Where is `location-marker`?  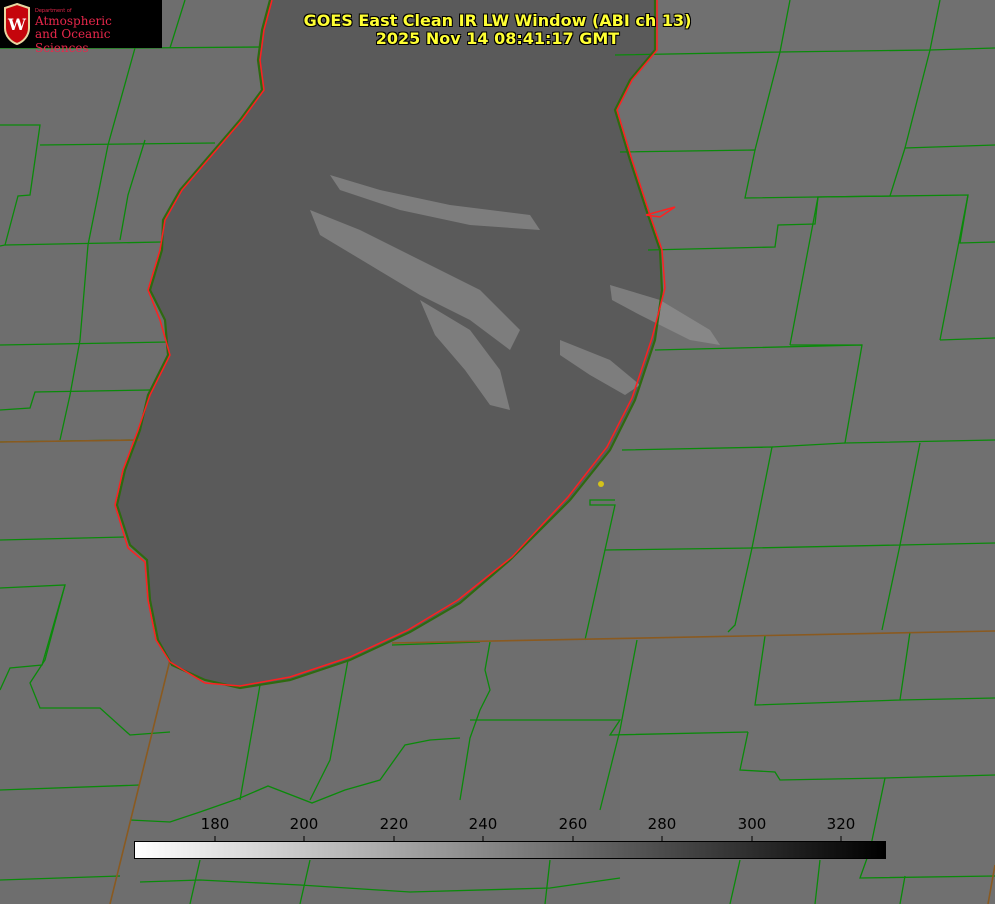 location-marker is located at coordinates (601, 484).